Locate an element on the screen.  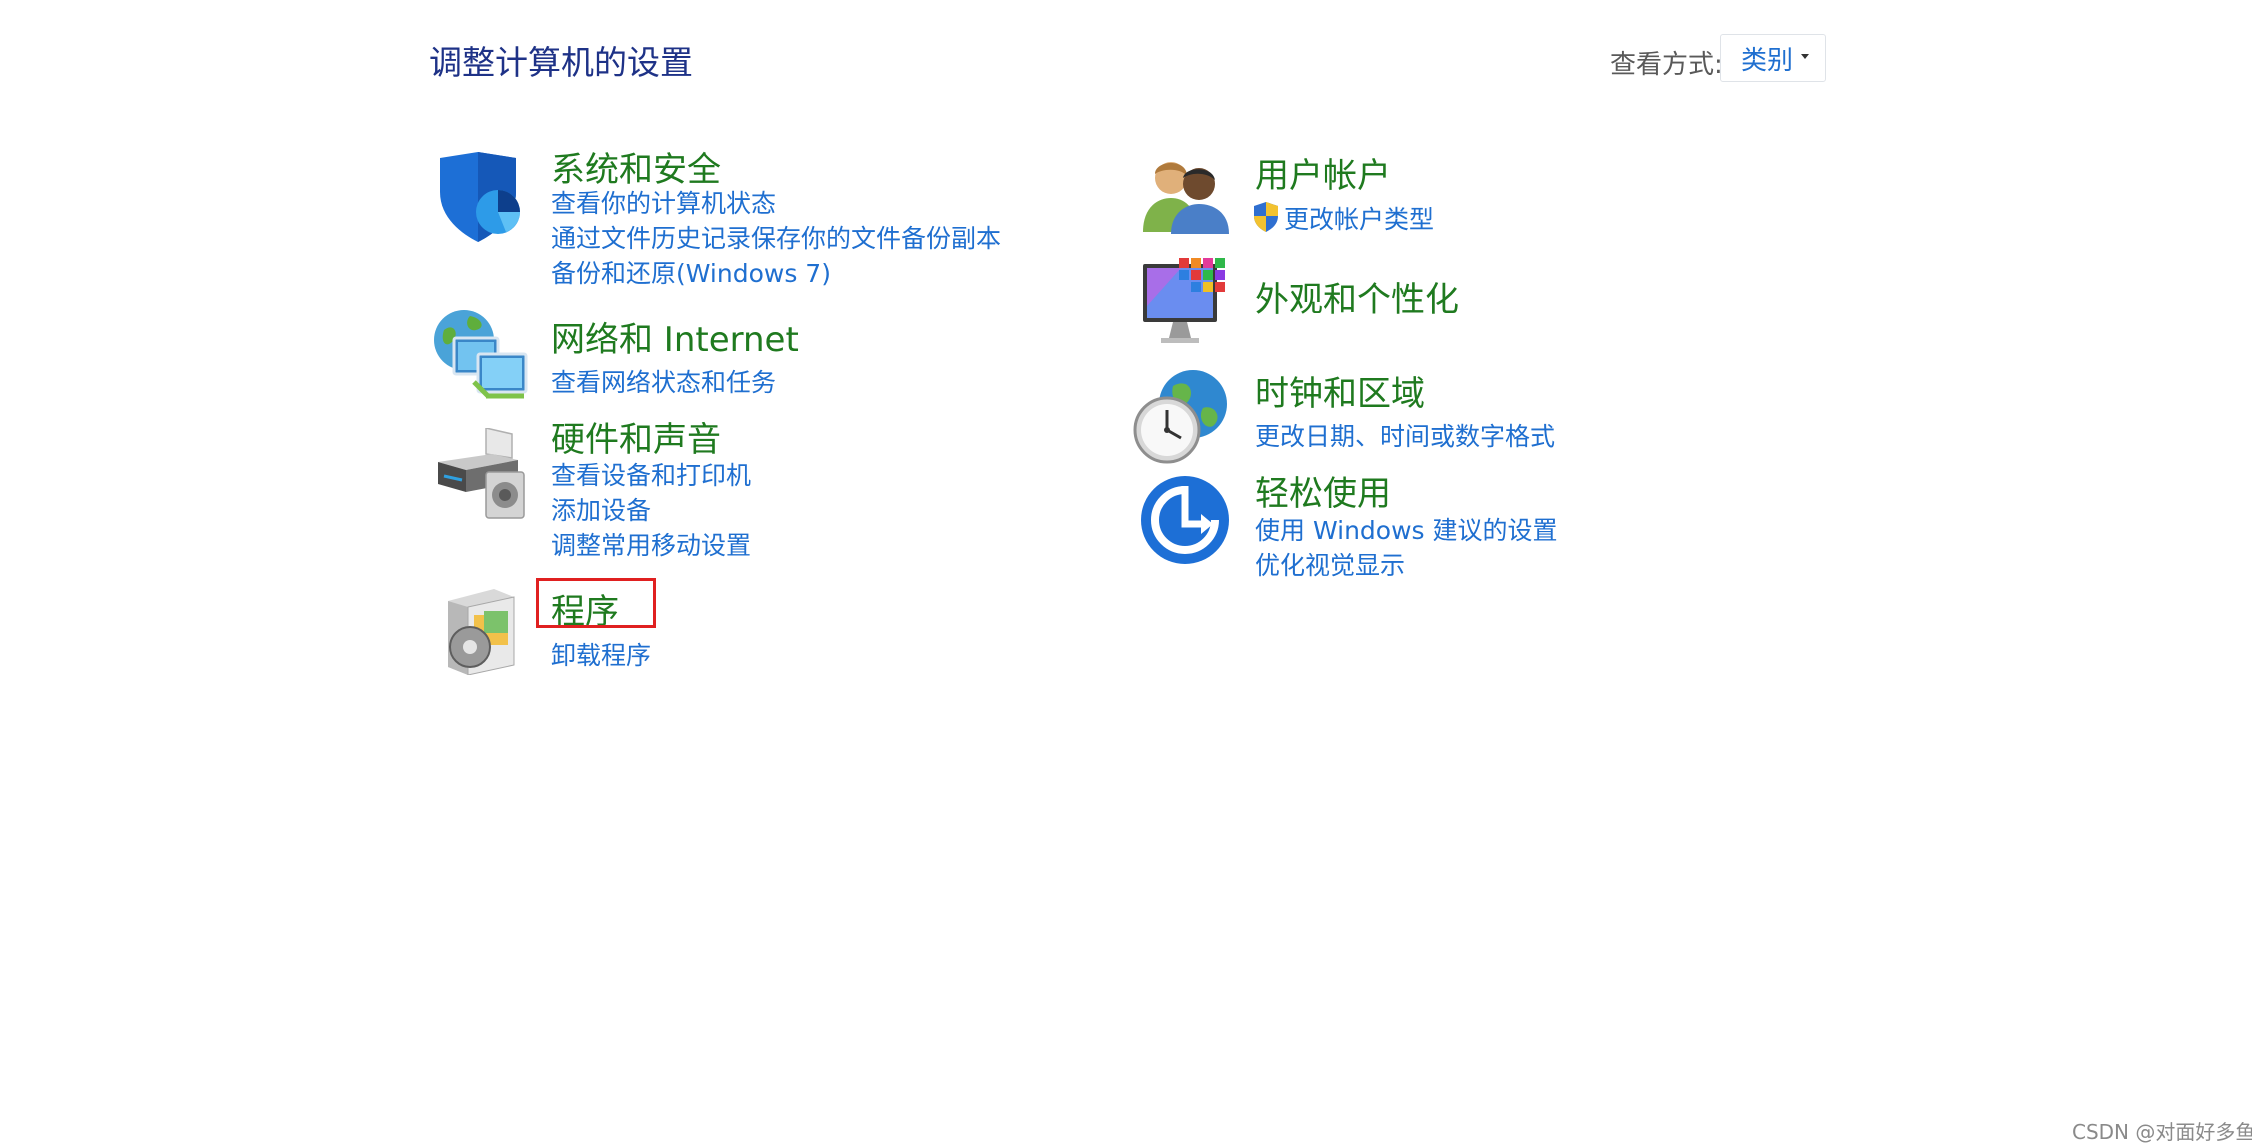
shield-icon is located at coordinates (478, 198).